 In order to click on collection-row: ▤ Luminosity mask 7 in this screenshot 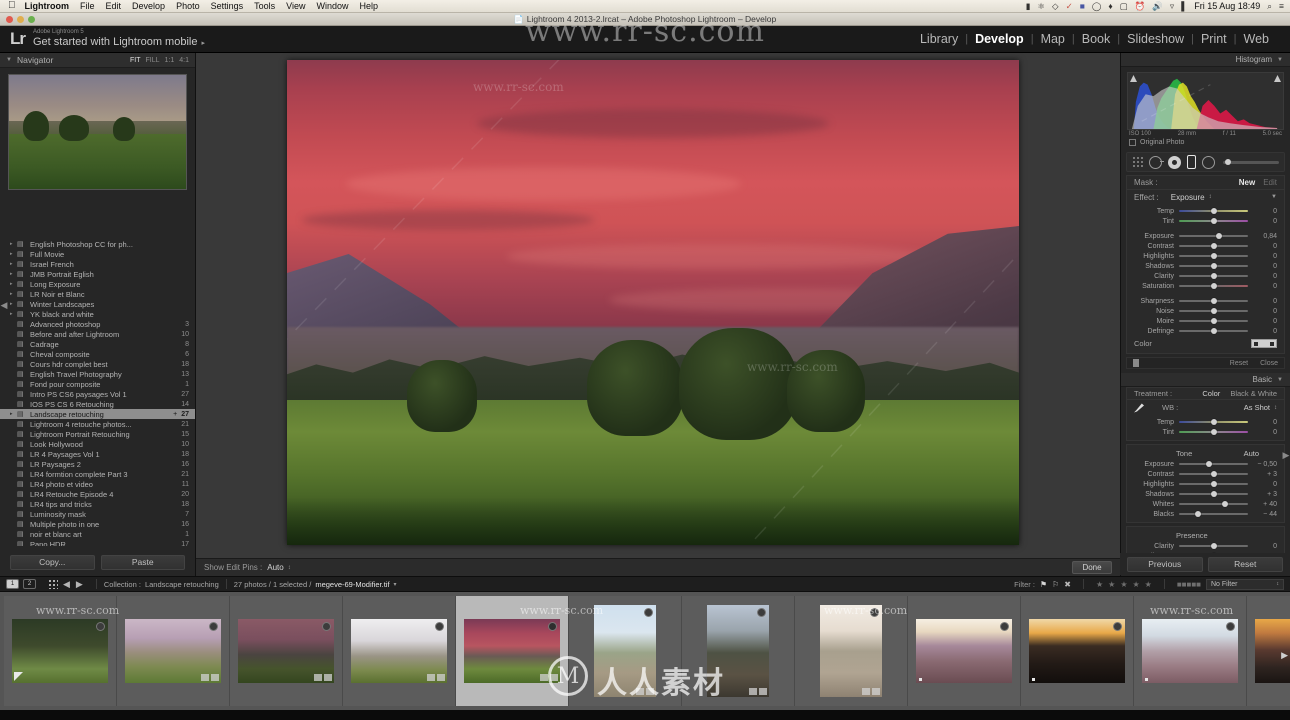, I will do `click(97, 514)`.